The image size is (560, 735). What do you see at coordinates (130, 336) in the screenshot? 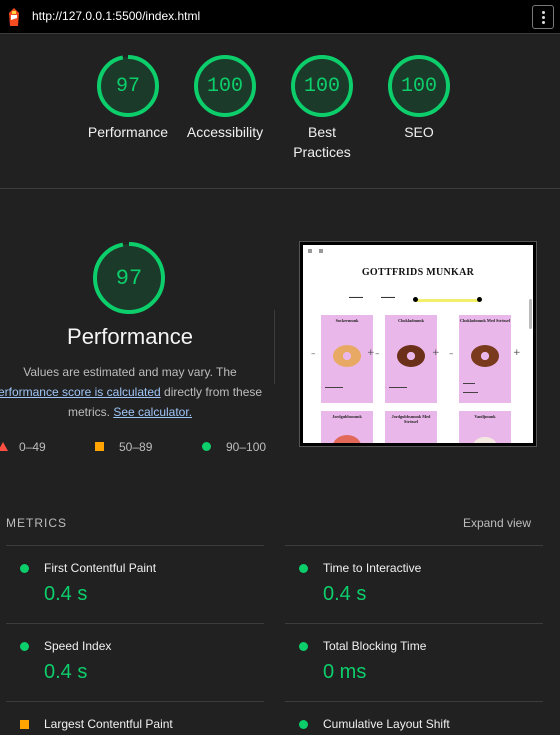
I see `performance-title: Performance` at bounding box center [130, 336].